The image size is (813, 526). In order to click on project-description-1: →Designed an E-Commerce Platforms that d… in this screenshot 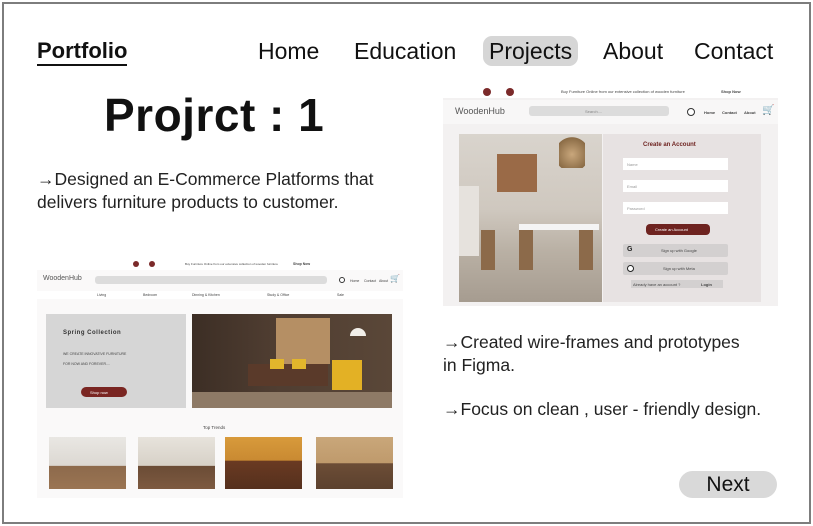, I will do `click(205, 190)`.